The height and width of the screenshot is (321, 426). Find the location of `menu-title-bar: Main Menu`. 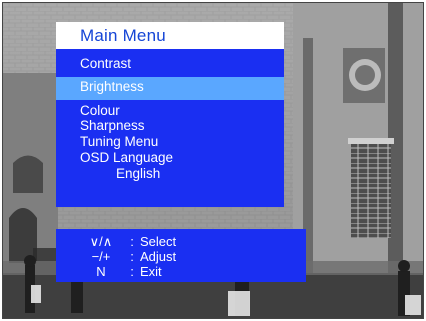

menu-title-bar: Main Menu is located at coordinates (170, 35).